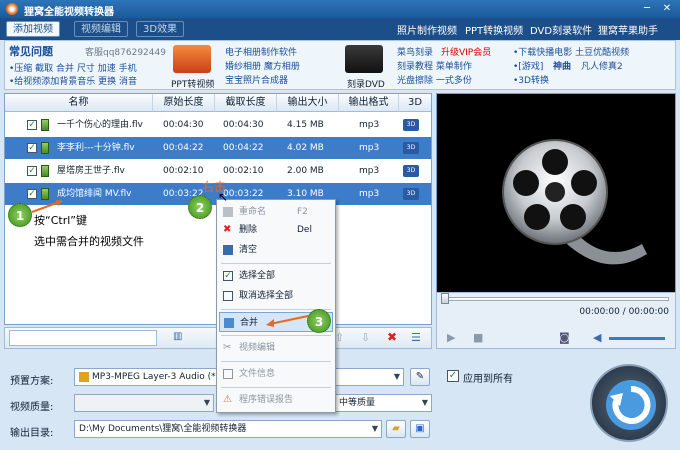 This screenshot has width=680, height=450. I want to click on menu-separator, so click(276, 361).